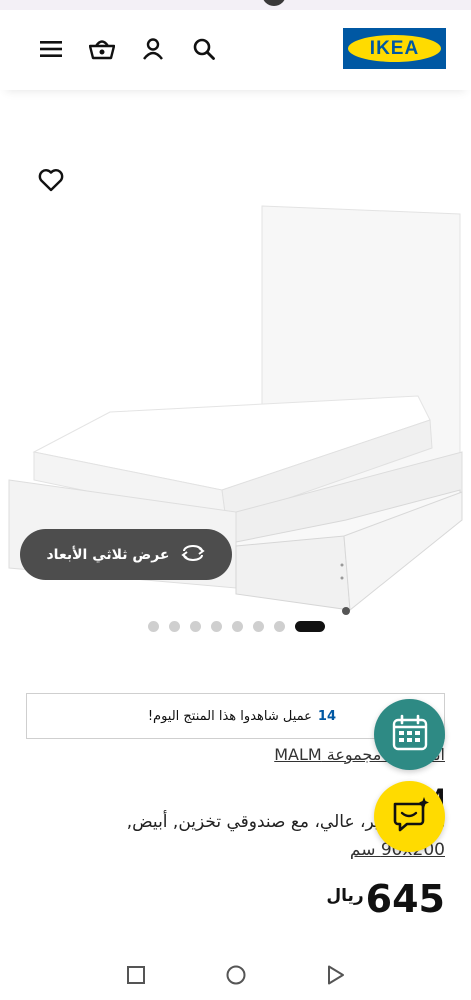 Image resolution: width=471 pixels, height=1000 pixels. What do you see at coordinates (336, 975) in the screenshot?
I see `triangle-back-icon` at bounding box center [336, 975].